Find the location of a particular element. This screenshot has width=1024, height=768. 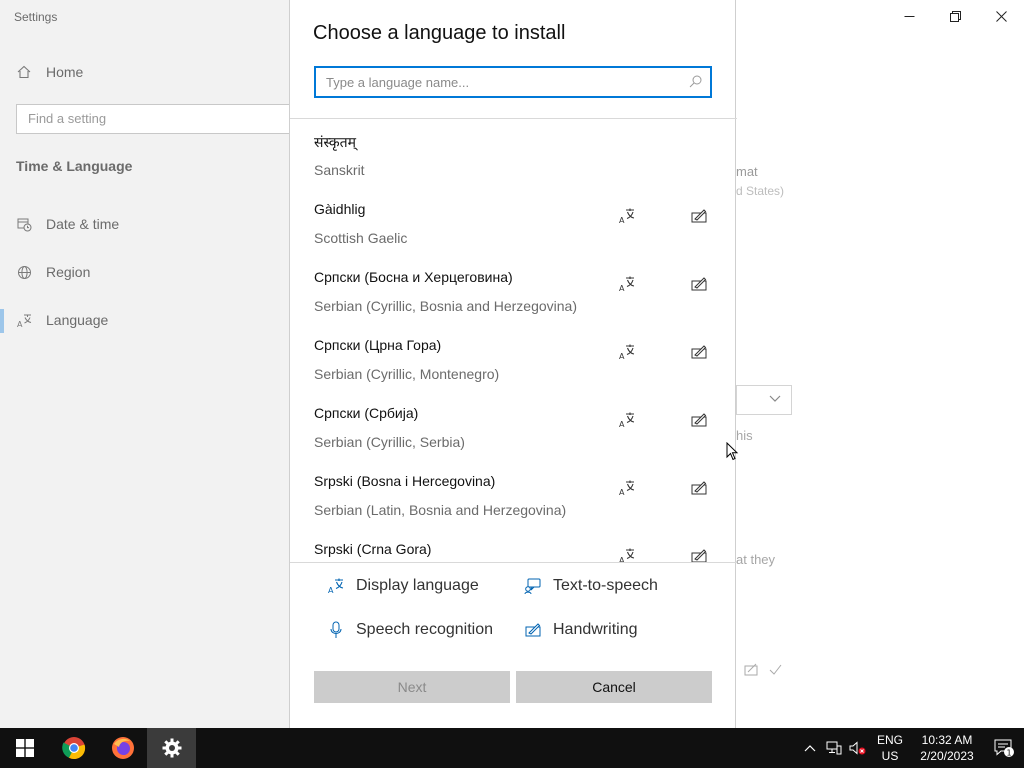

chevron-down-icon is located at coordinates (775, 398).